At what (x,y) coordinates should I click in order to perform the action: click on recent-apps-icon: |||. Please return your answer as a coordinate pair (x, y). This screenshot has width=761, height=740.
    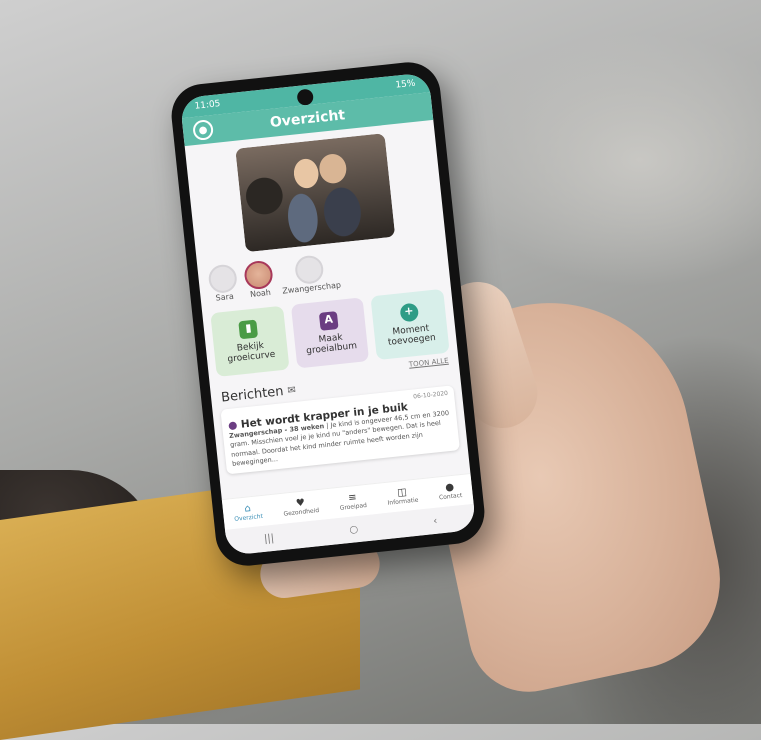
    Looking at the image, I should click on (268, 538).